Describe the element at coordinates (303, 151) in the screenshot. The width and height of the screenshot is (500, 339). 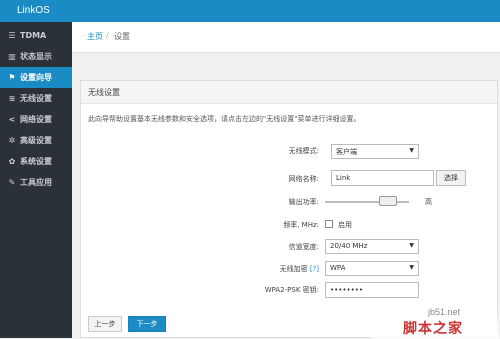
I see `mode-label: 无线模式:` at that location.